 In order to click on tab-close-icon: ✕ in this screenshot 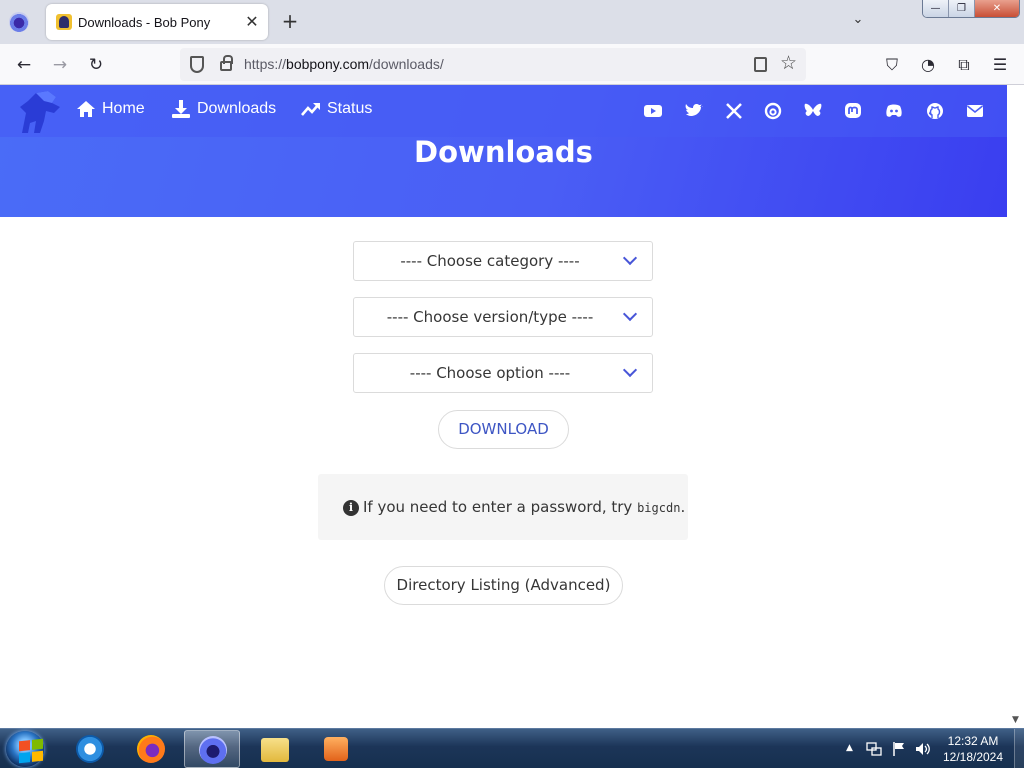, I will do `click(252, 22)`.